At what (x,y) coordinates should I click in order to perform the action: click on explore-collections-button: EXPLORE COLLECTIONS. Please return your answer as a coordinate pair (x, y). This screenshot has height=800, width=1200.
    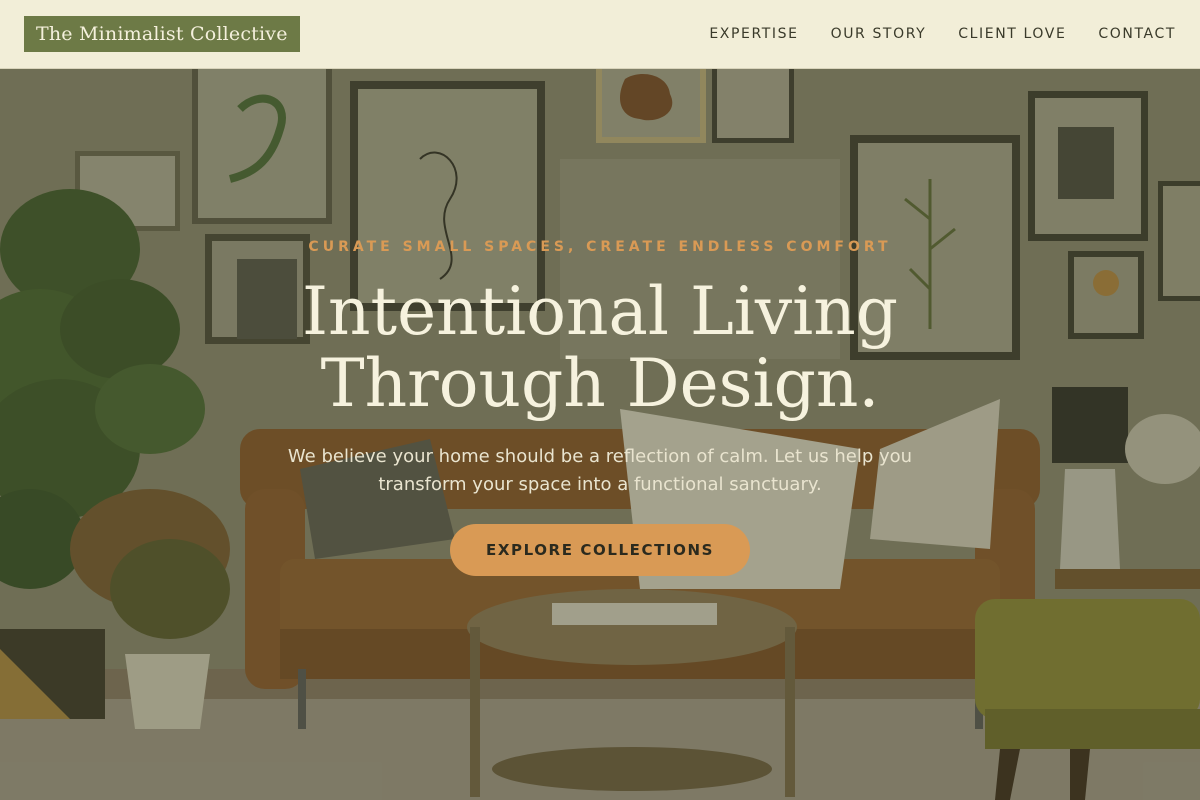
    Looking at the image, I should click on (600, 550).